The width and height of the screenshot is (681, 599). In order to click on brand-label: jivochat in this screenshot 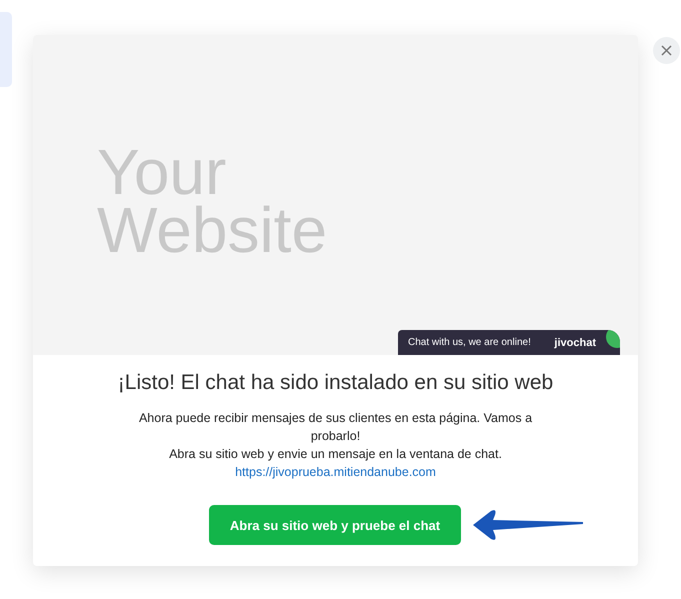, I will do `click(575, 342)`.